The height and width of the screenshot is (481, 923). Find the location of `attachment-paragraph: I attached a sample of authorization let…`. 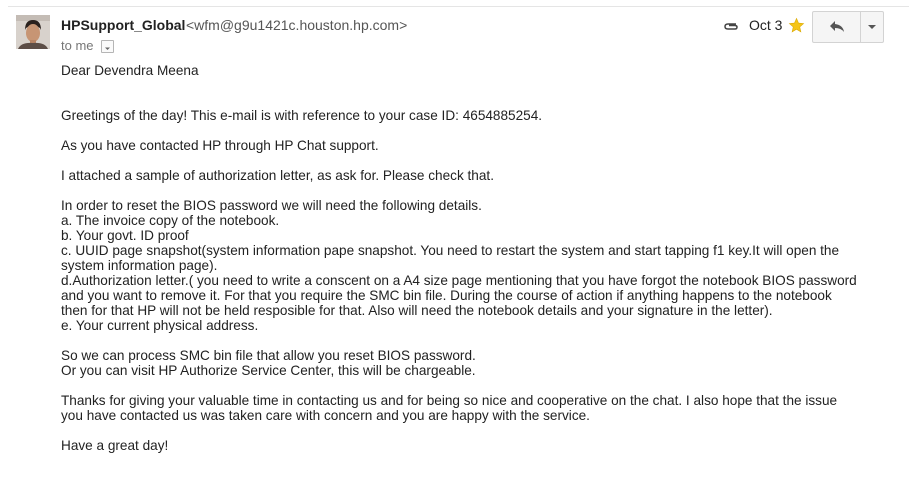

attachment-paragraph: I attached a sample of authorization let… is located at coordinates (277, 175).